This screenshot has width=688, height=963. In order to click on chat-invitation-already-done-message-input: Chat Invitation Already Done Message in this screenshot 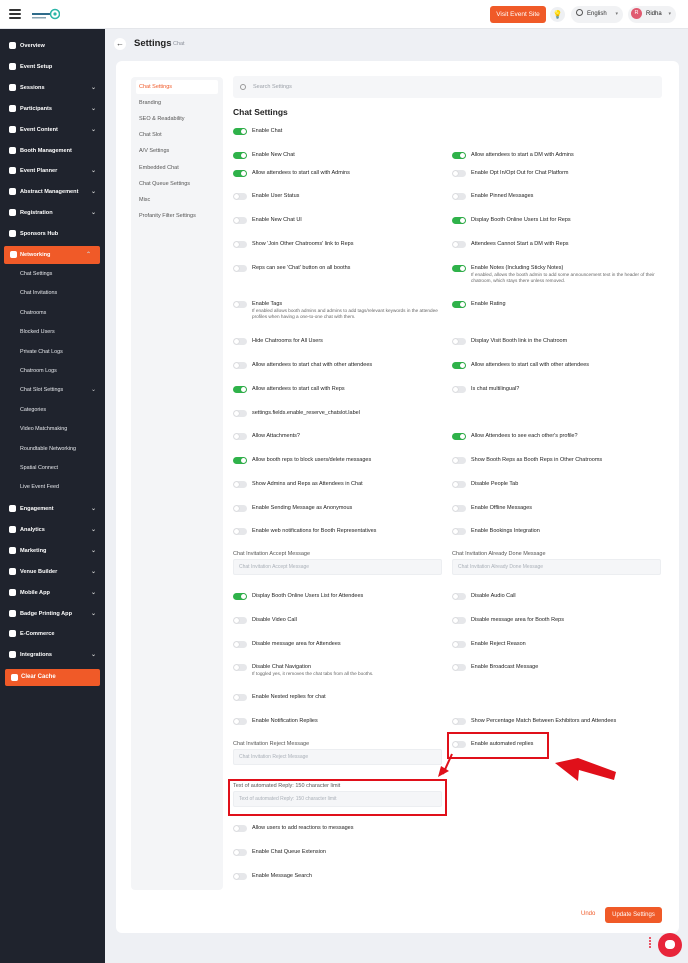, I will do `click(556, 567)`.